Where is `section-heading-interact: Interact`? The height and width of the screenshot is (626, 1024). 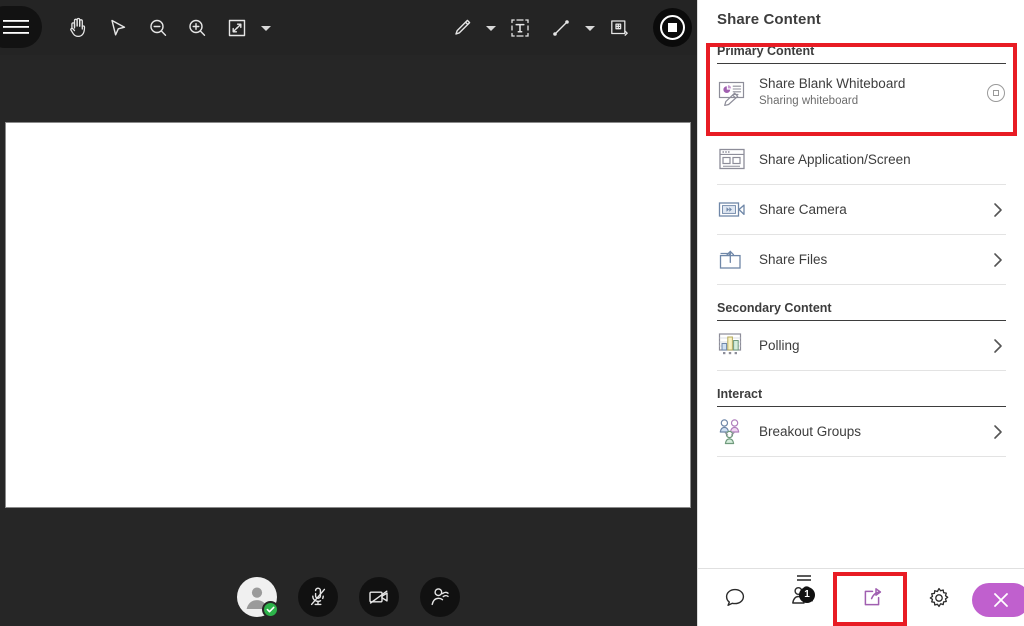
section-heading-interact: Interact is located at coordinates (861, 397).